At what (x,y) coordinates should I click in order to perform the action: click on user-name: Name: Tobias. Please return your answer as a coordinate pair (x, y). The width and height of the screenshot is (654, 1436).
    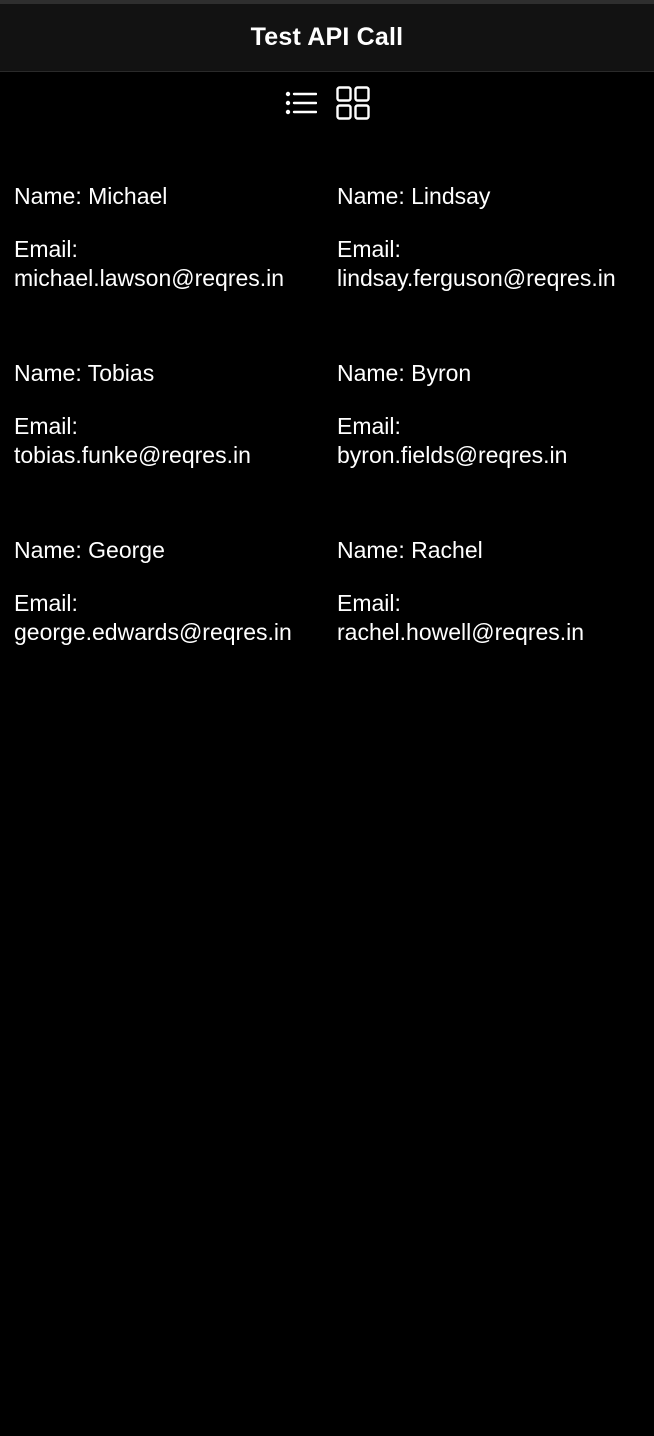
    Looking at the image, I should click on (84, 373).